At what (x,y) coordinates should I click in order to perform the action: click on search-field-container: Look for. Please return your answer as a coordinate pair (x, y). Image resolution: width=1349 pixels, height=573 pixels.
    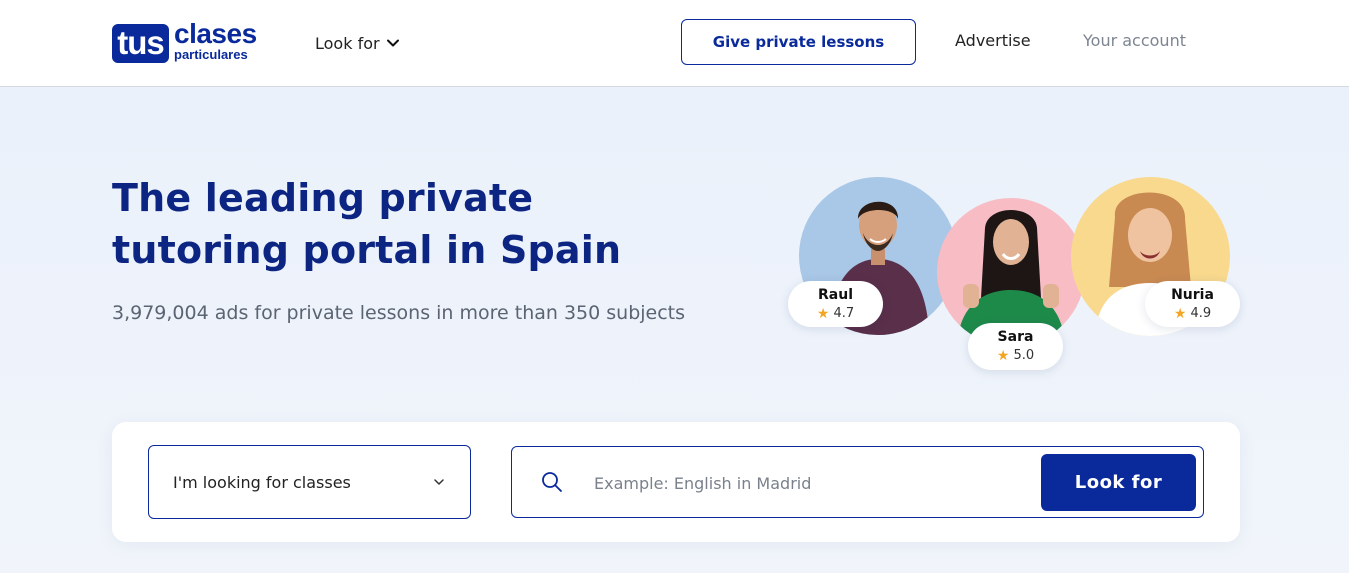
    Looking at the image, I should click on (857, 482).